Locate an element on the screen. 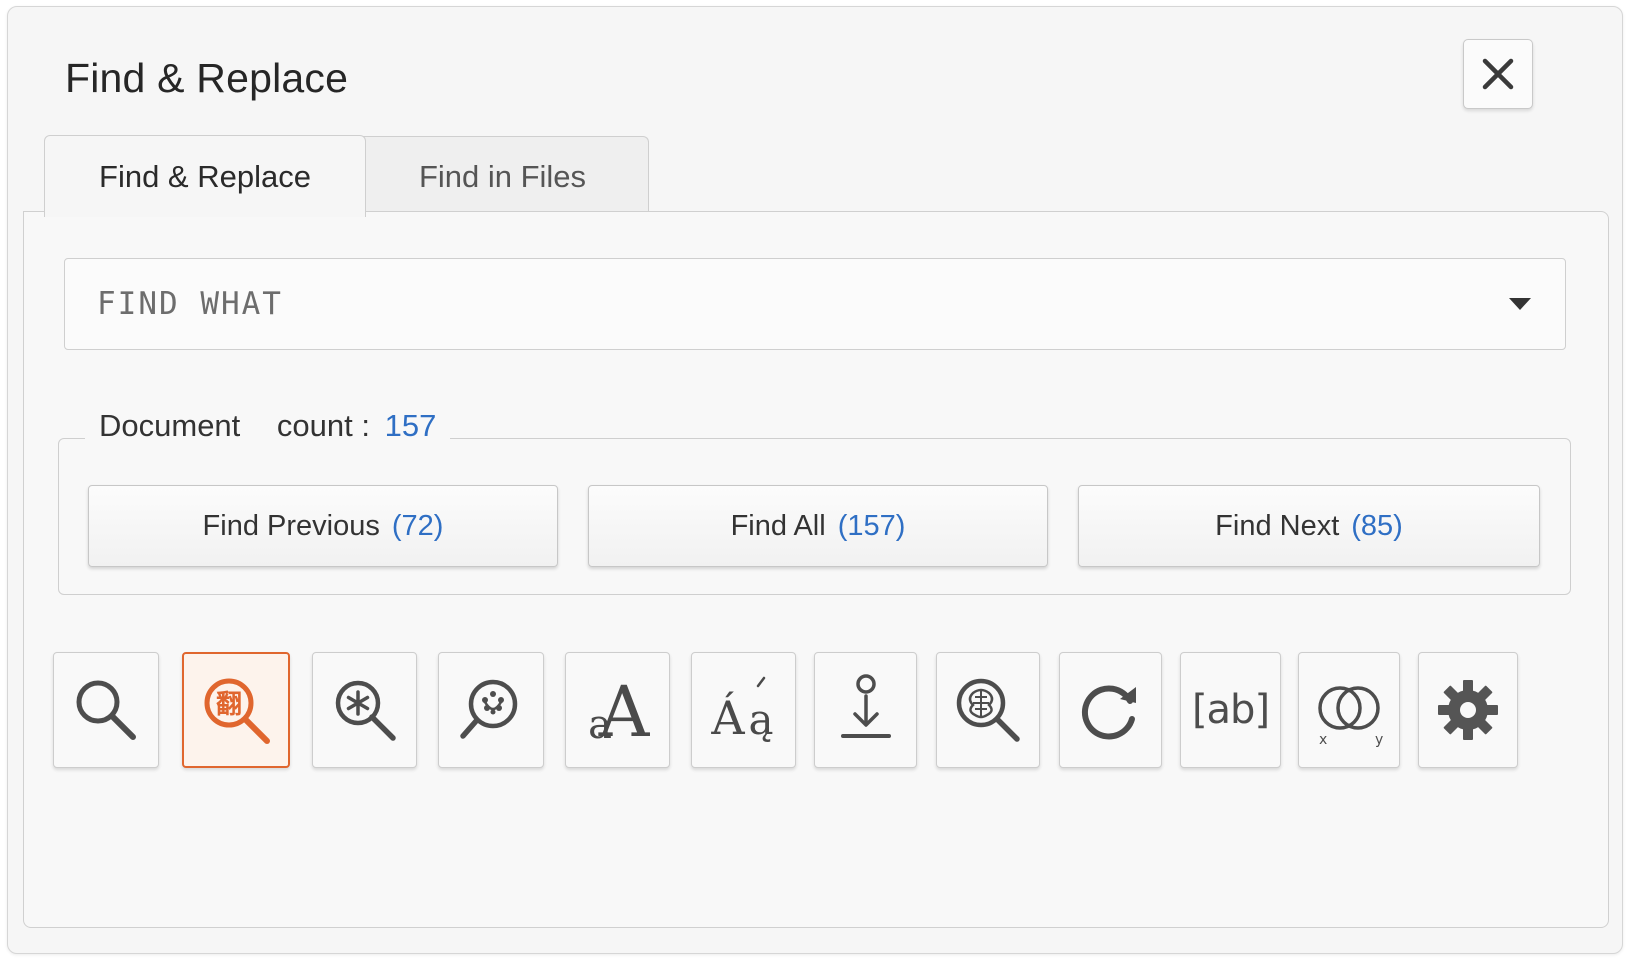 This screenshot has height=964, width=1631. match-case-icon: A a is located at coordinates (619, 710).